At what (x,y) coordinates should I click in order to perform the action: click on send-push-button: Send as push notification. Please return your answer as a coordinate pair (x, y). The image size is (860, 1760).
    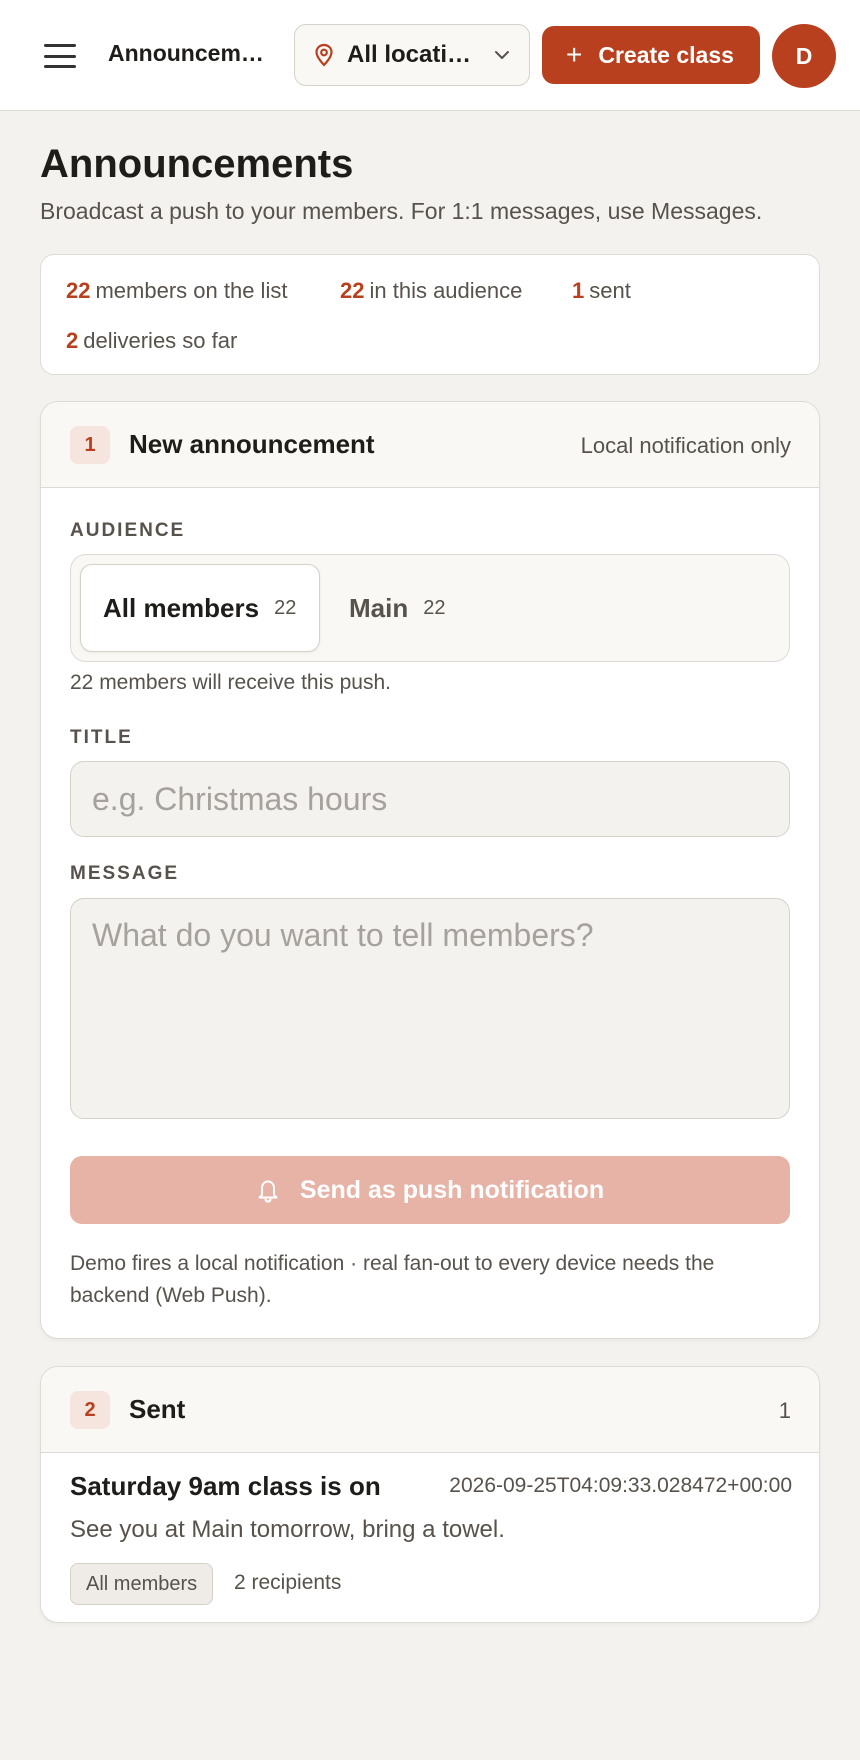
    Looking at the image, I should click on (430, 1190).